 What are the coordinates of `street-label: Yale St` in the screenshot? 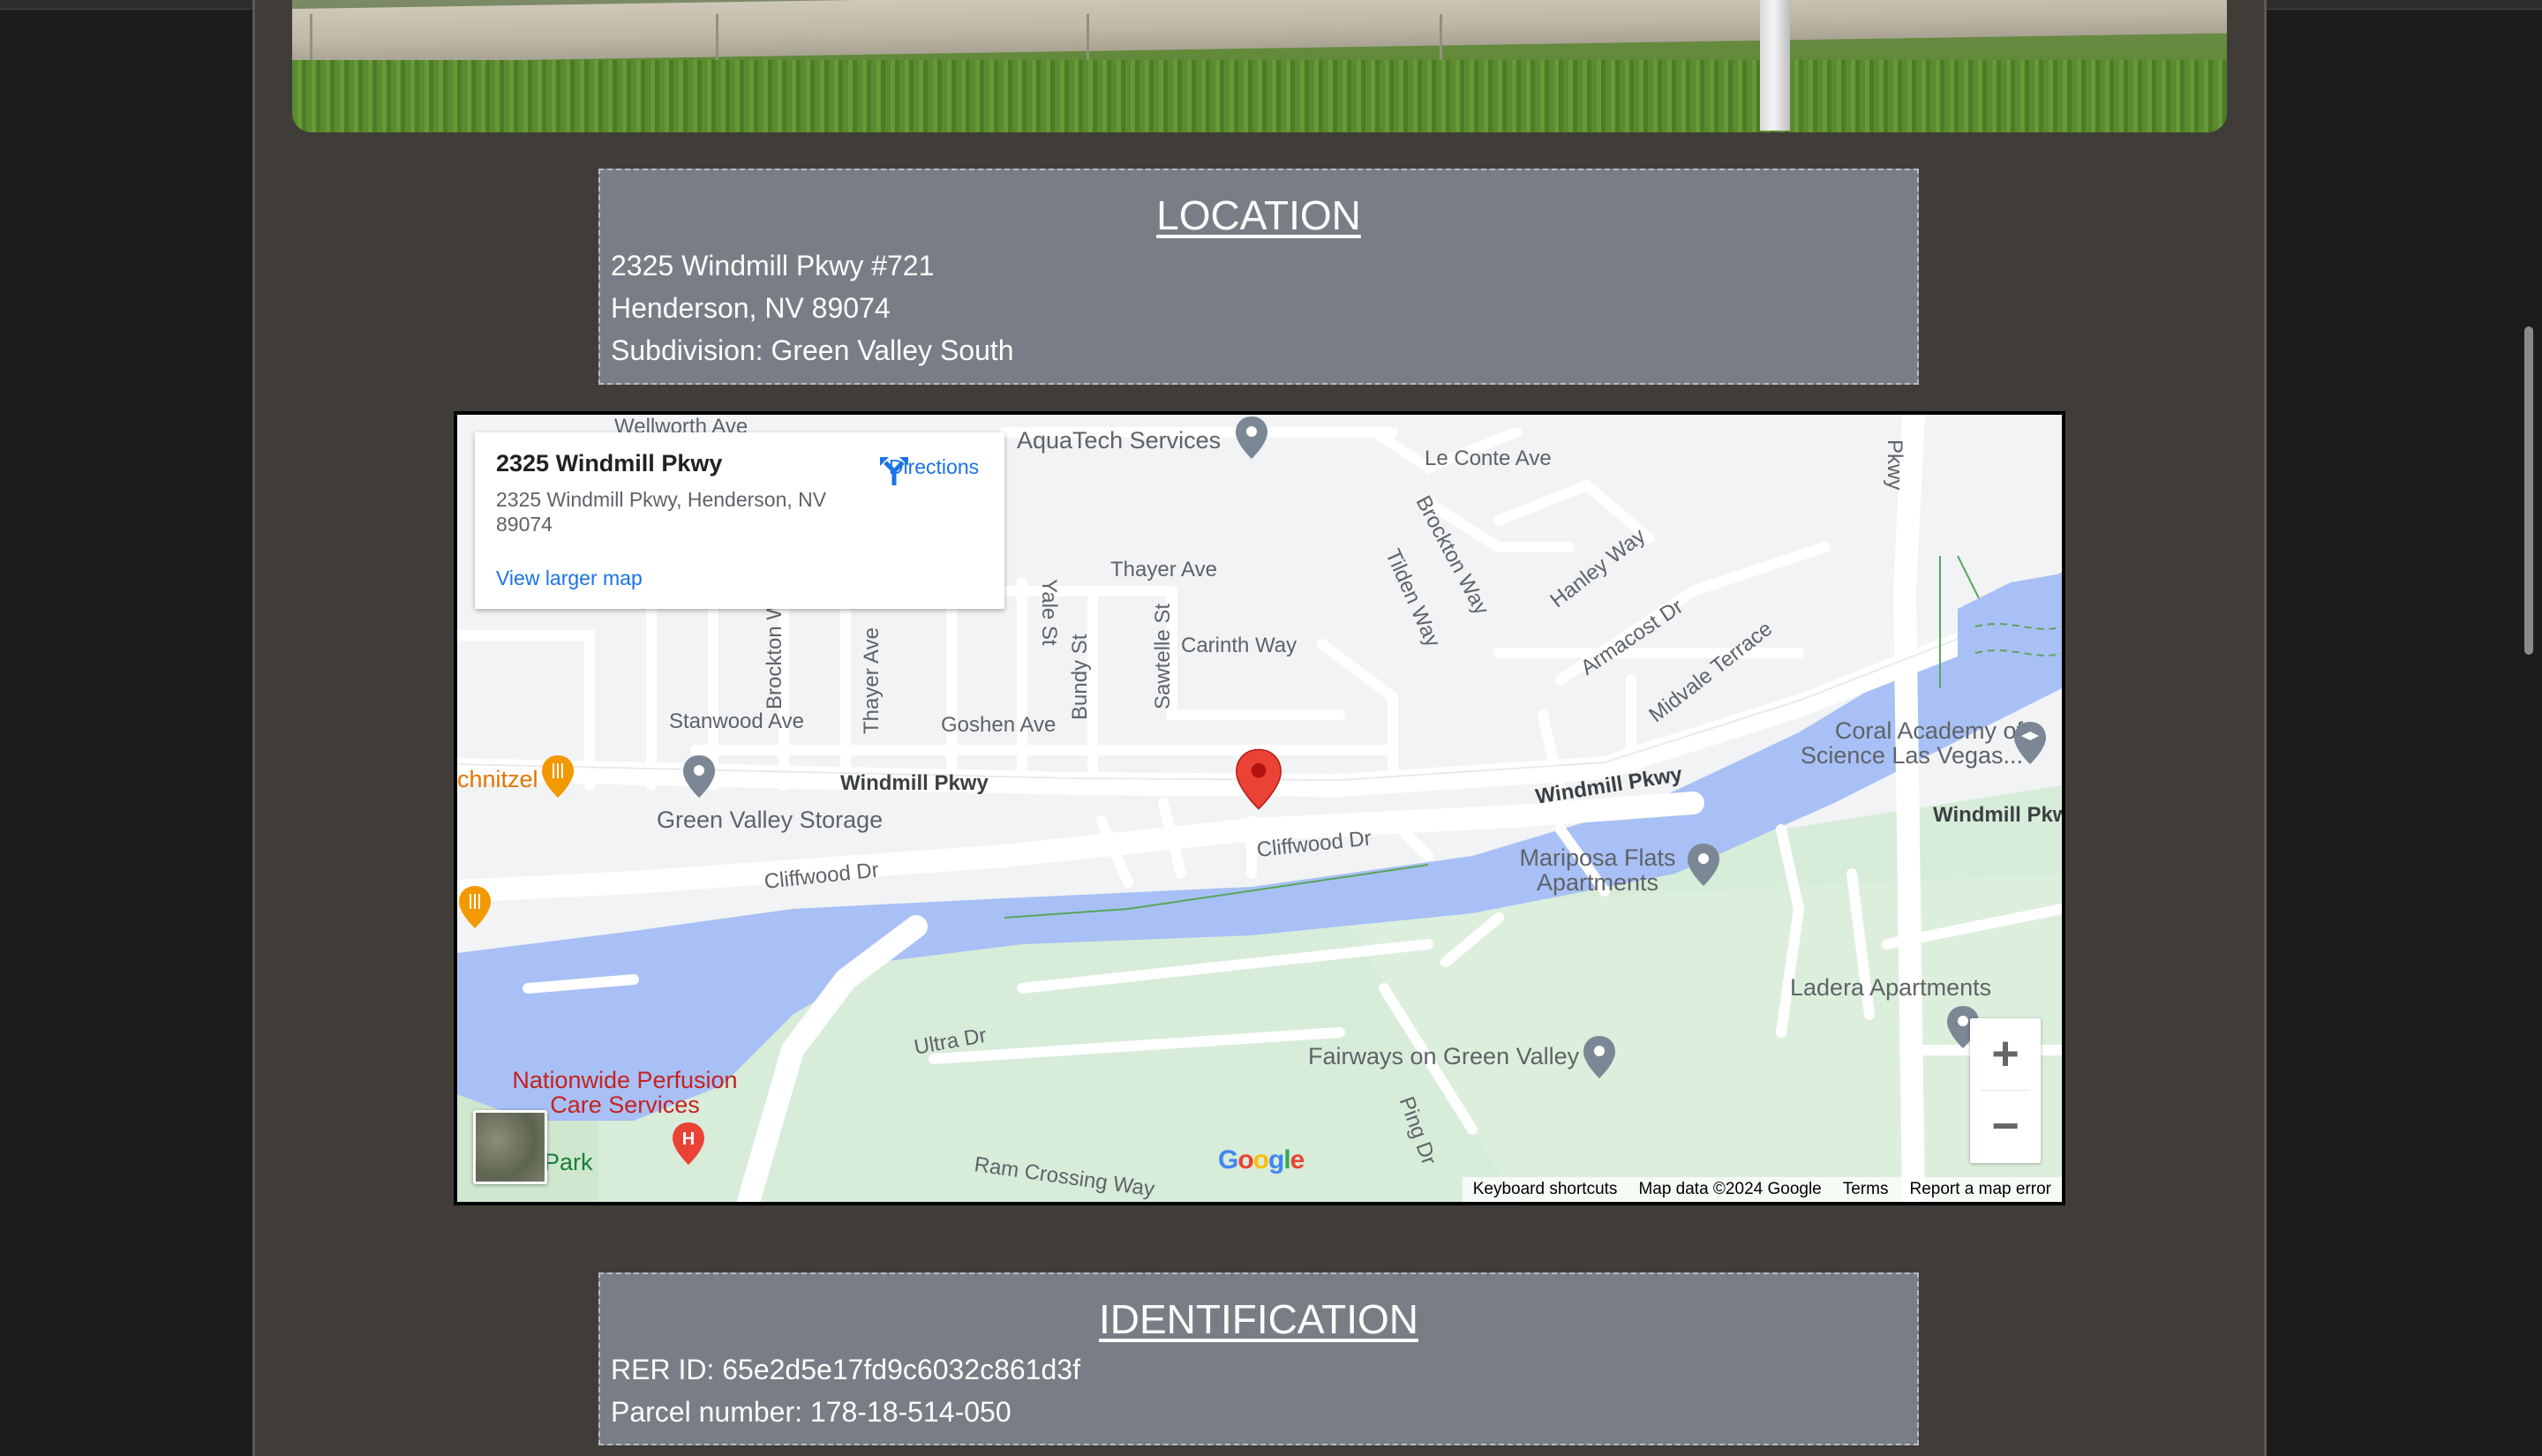 It's located at (1049, 612).